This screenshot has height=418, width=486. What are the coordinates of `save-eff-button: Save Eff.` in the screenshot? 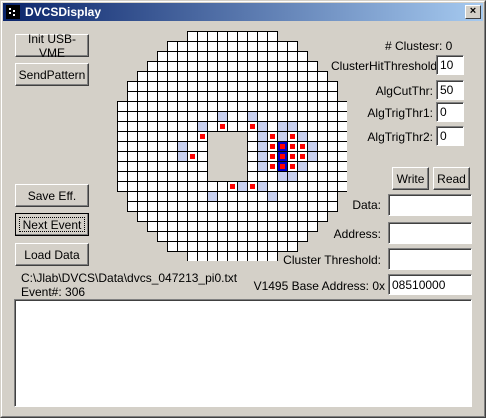 It's located at (52, 195).